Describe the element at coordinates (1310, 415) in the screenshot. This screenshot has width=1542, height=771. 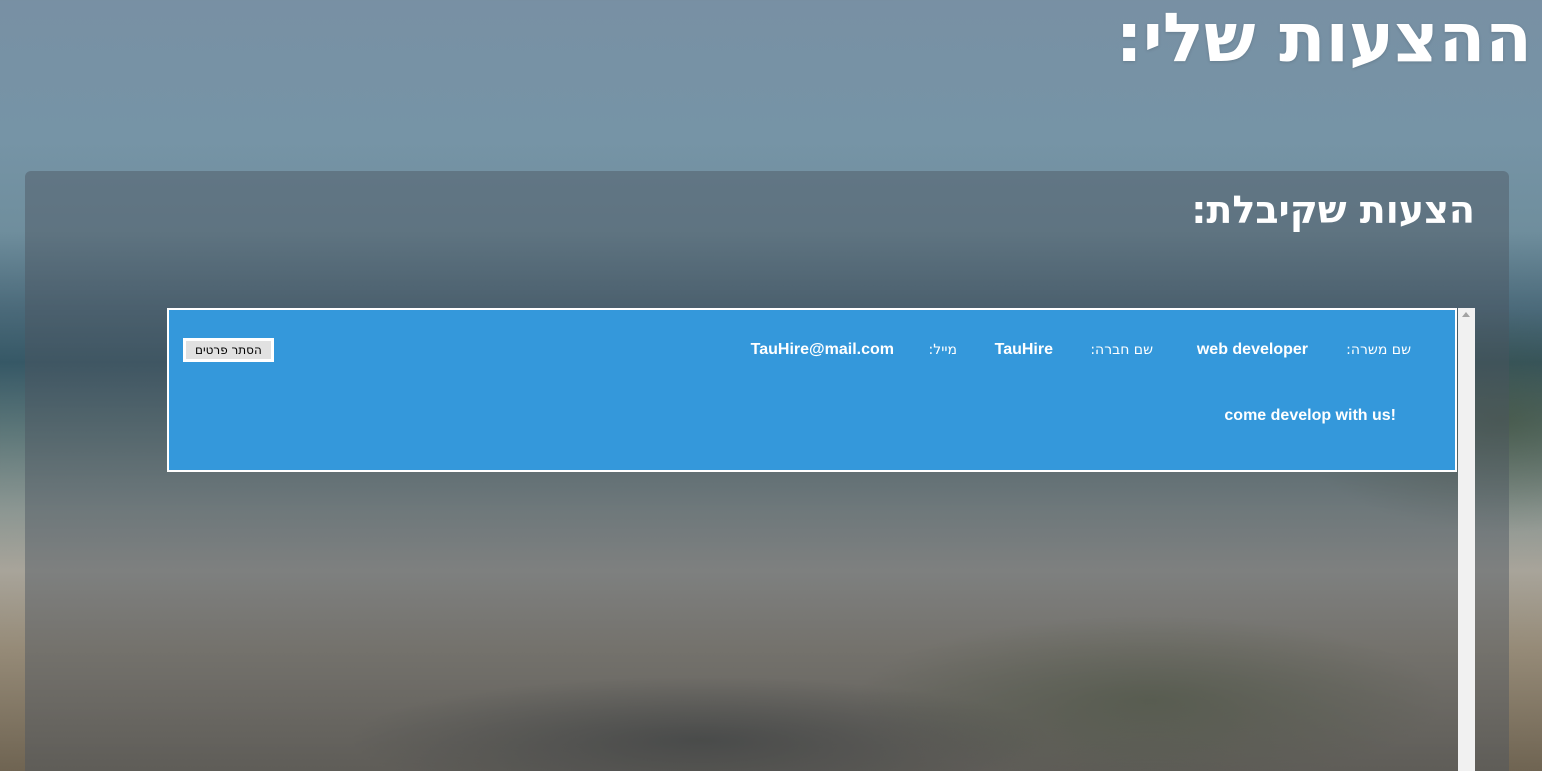
I see `offer-description: come develop with us!` at that location.